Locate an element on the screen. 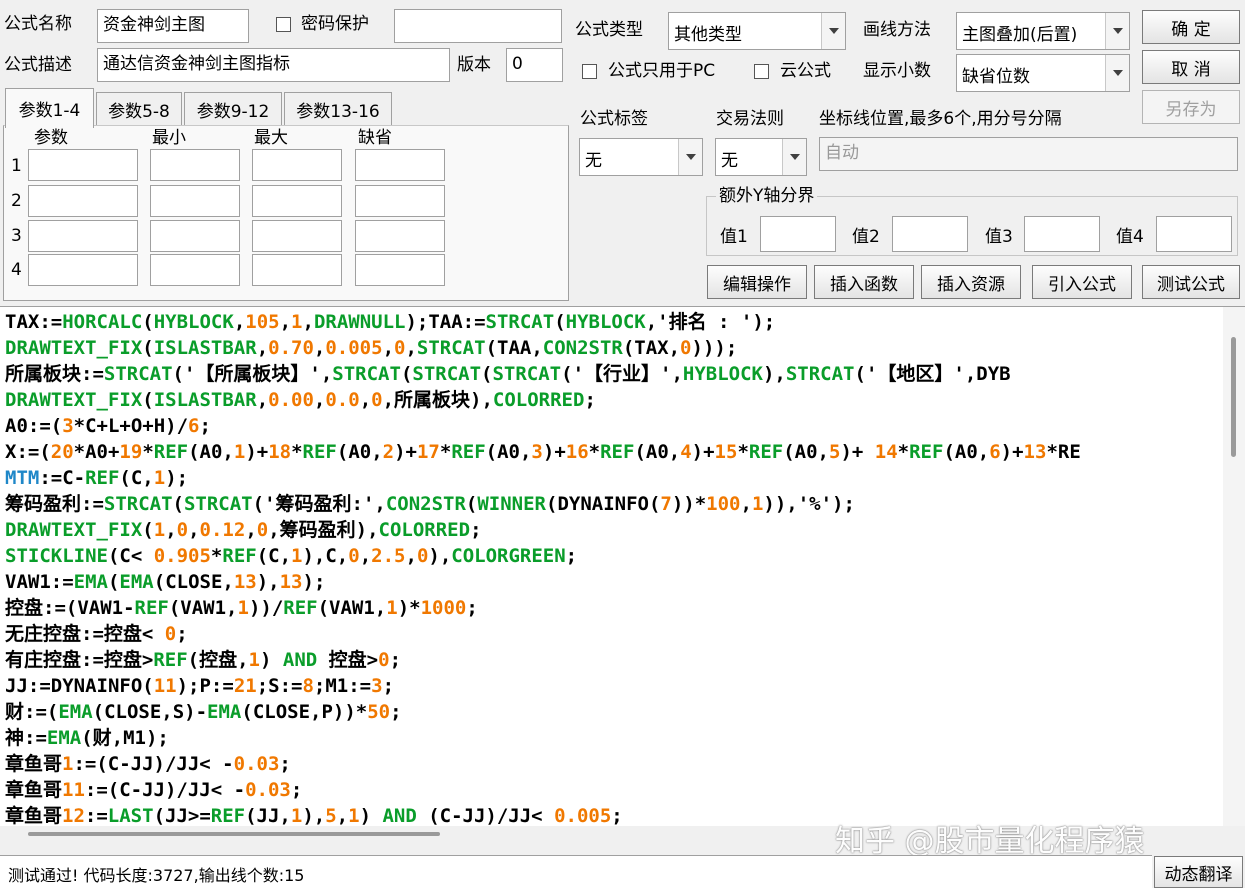 The height and width of the screenshot is (888, 1245). cloud-label: 云公式 is located at coordinates (805, 71).